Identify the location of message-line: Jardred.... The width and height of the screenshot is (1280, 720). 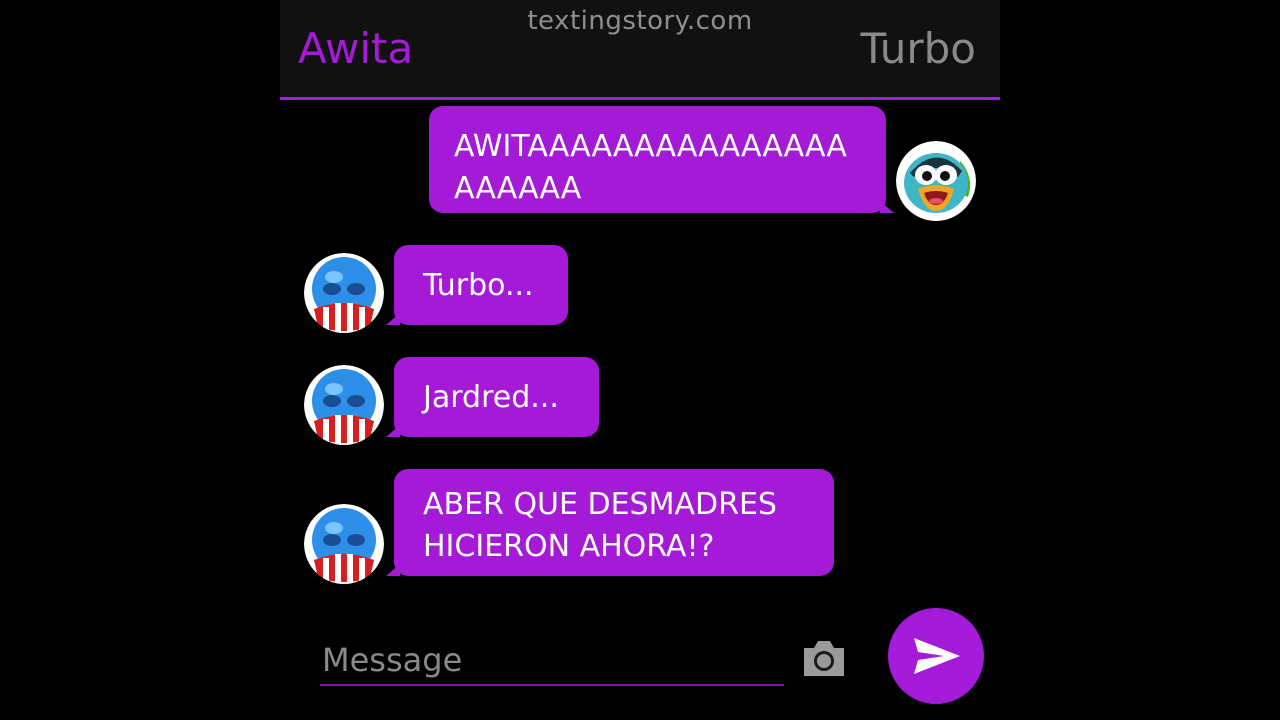
(491, 397).